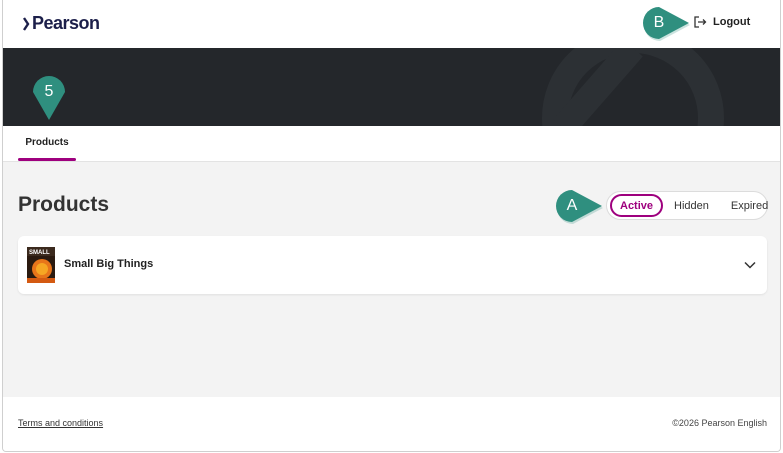 The height and width of the screenshot is (453, 783). I want to click on logout-label: Logout, so click(732, 22).